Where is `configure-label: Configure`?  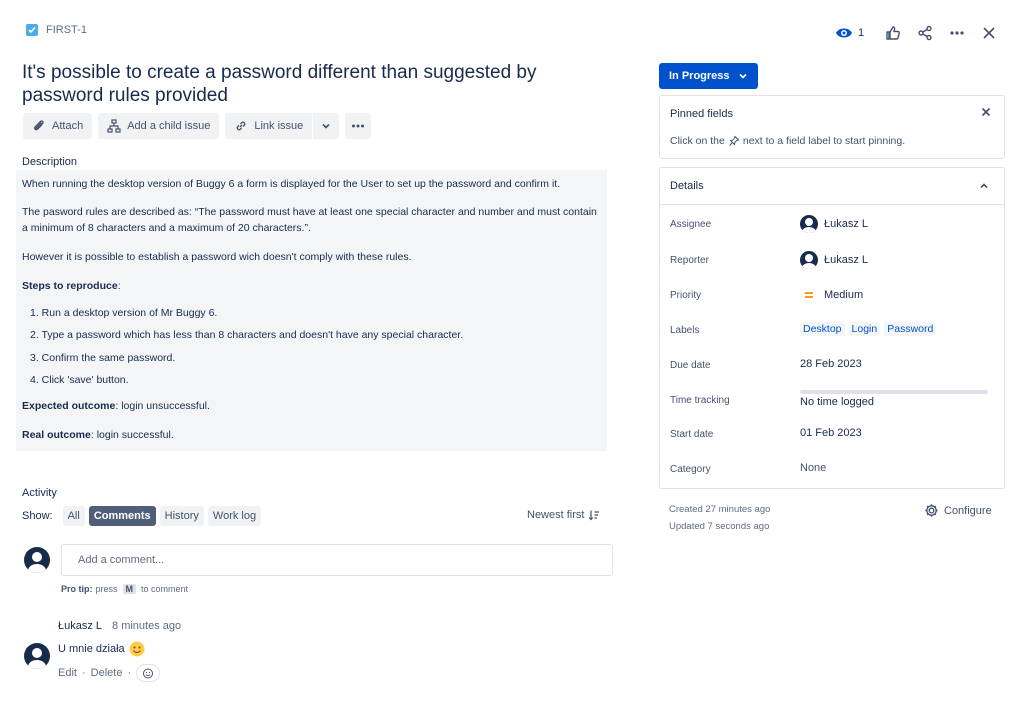 configure-label: Configure is located at coordinates (968, 510).